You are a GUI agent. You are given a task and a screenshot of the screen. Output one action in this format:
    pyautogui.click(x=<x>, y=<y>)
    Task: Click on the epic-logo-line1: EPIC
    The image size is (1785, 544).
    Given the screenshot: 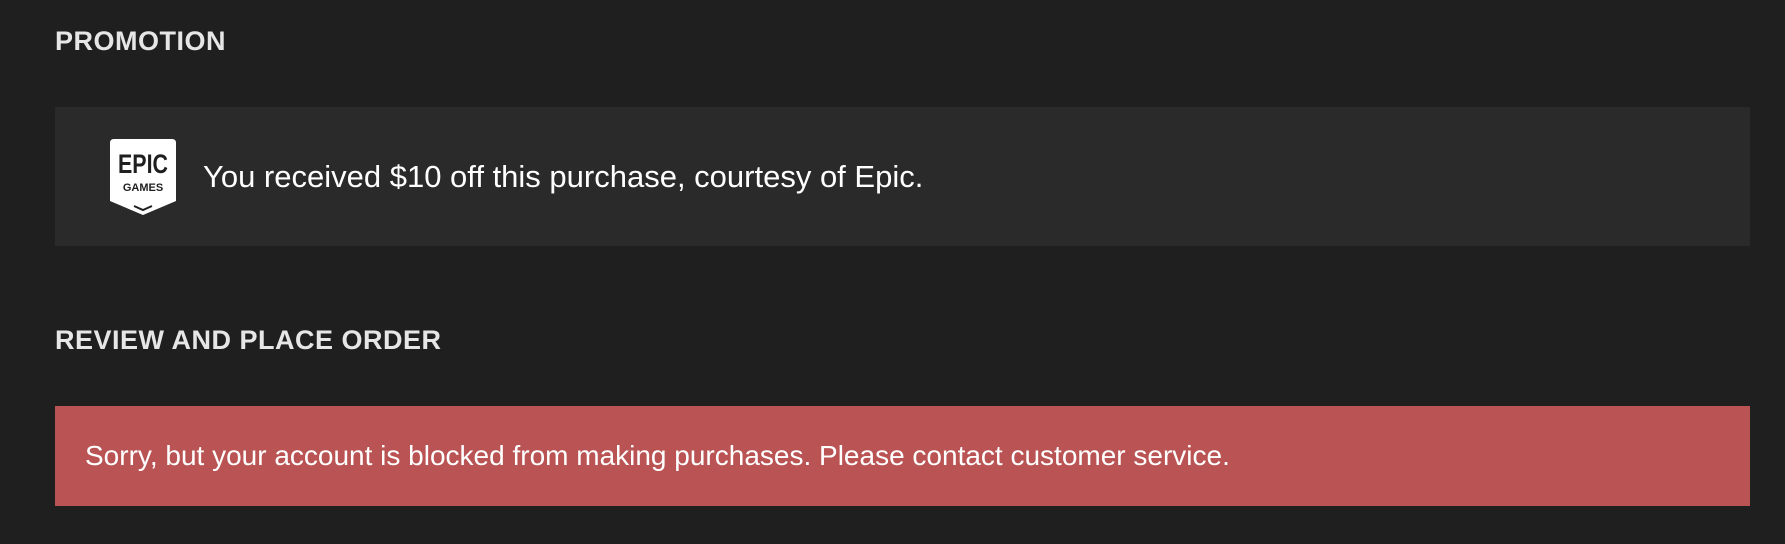 What is the action you would take?
    pyautogui.click(x=143, y=164)
    